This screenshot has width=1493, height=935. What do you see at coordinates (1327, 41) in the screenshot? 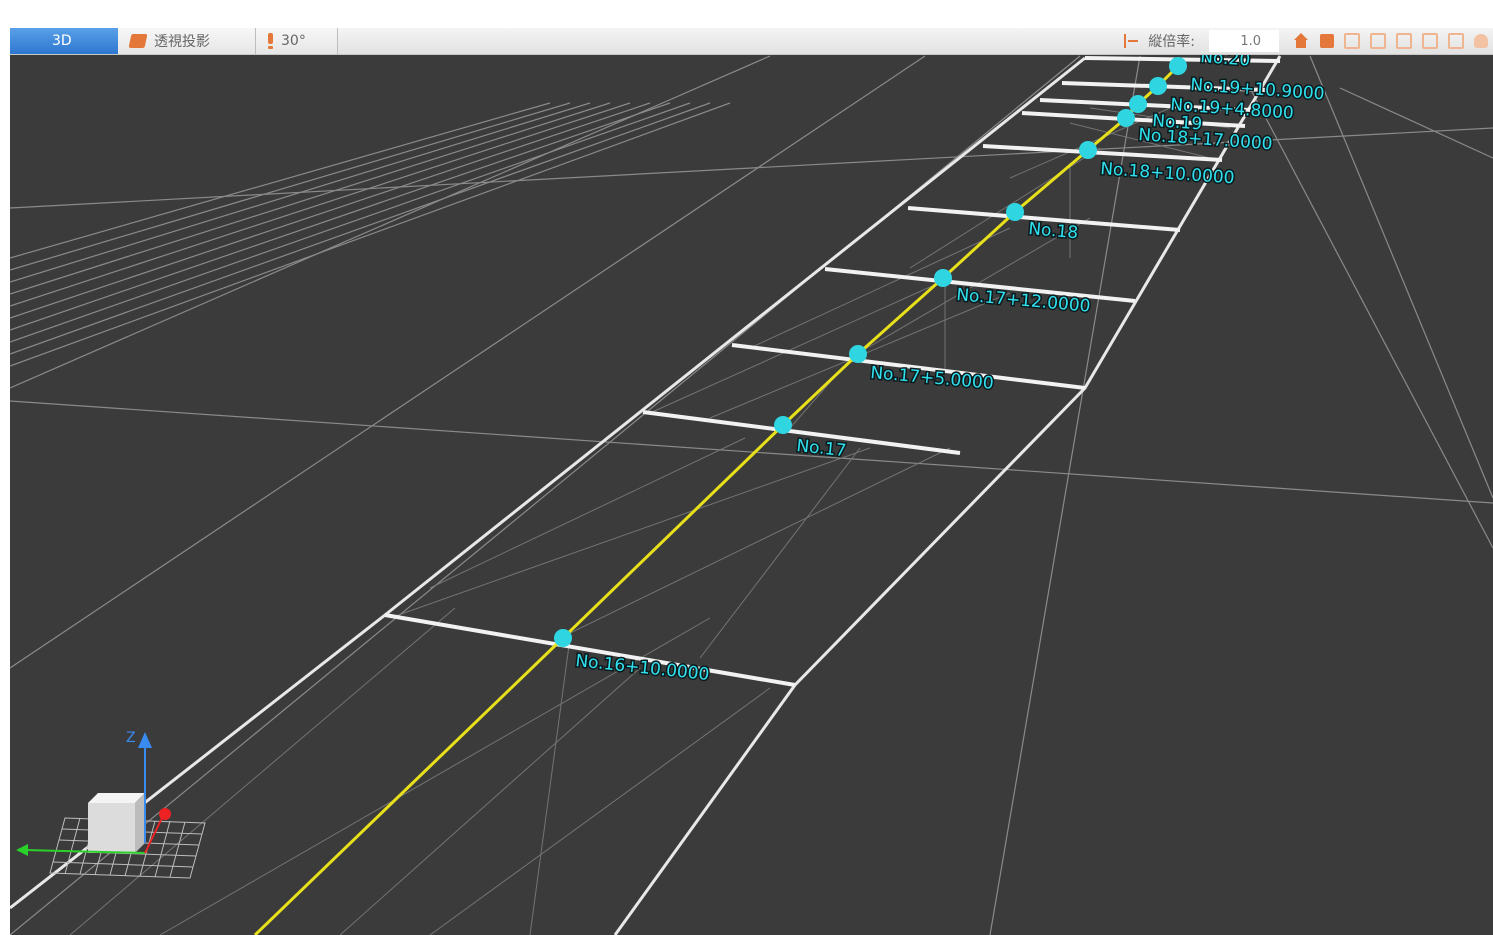
I see `stop-icon` at bounding box center [1327, 41].